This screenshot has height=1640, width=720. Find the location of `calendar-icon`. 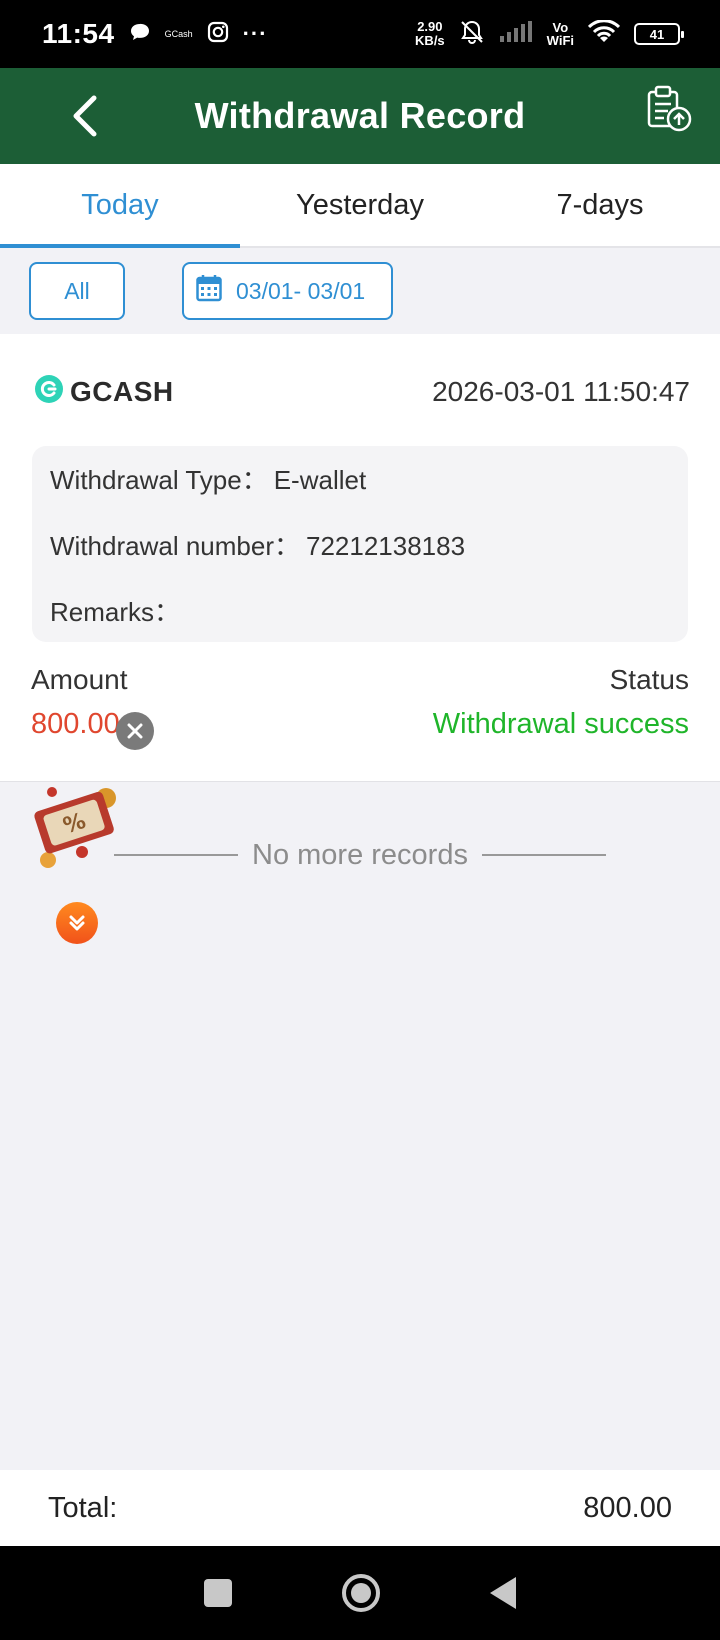

calendar-icon is located at coordinates (209, 291).